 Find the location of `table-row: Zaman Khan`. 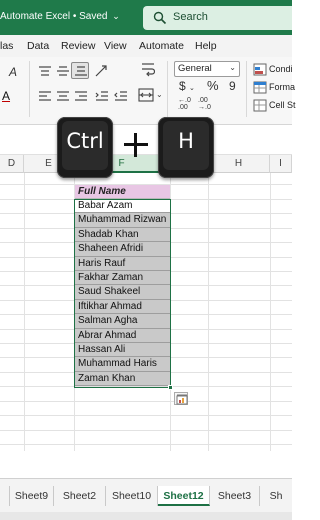

table-row: Zaman Khan is located at coordinates (122, 379).